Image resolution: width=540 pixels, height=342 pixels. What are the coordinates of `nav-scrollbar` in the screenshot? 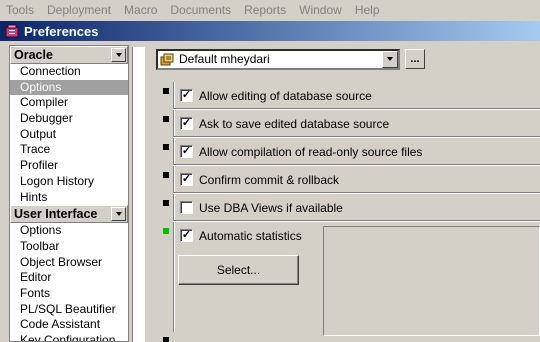 It's located at (138, 194).